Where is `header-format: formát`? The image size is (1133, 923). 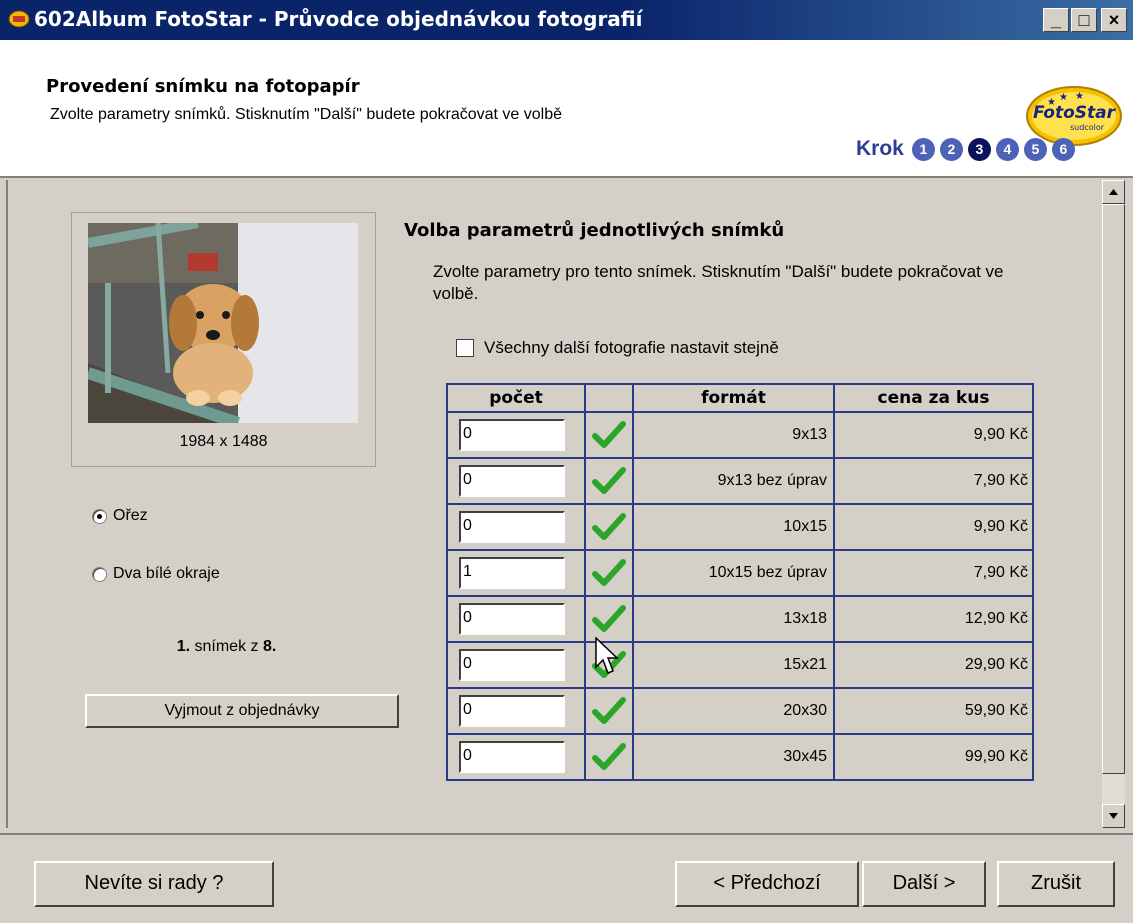 header-format: formát is located at coordinates (733, 398).